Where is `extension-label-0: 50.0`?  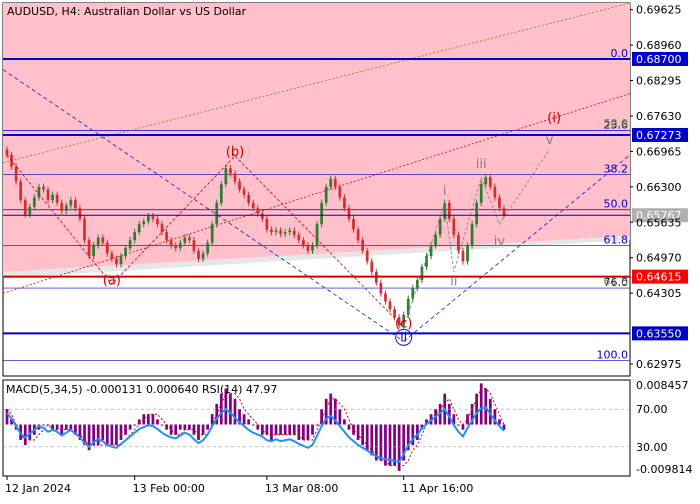 extension-label-0: 50.0 is located at coordinates (616, 123).